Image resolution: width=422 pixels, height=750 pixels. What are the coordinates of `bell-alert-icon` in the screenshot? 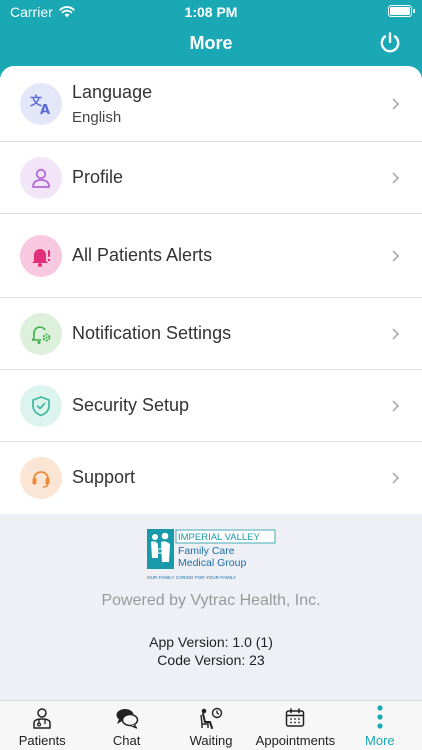 It's located at (41, 256).